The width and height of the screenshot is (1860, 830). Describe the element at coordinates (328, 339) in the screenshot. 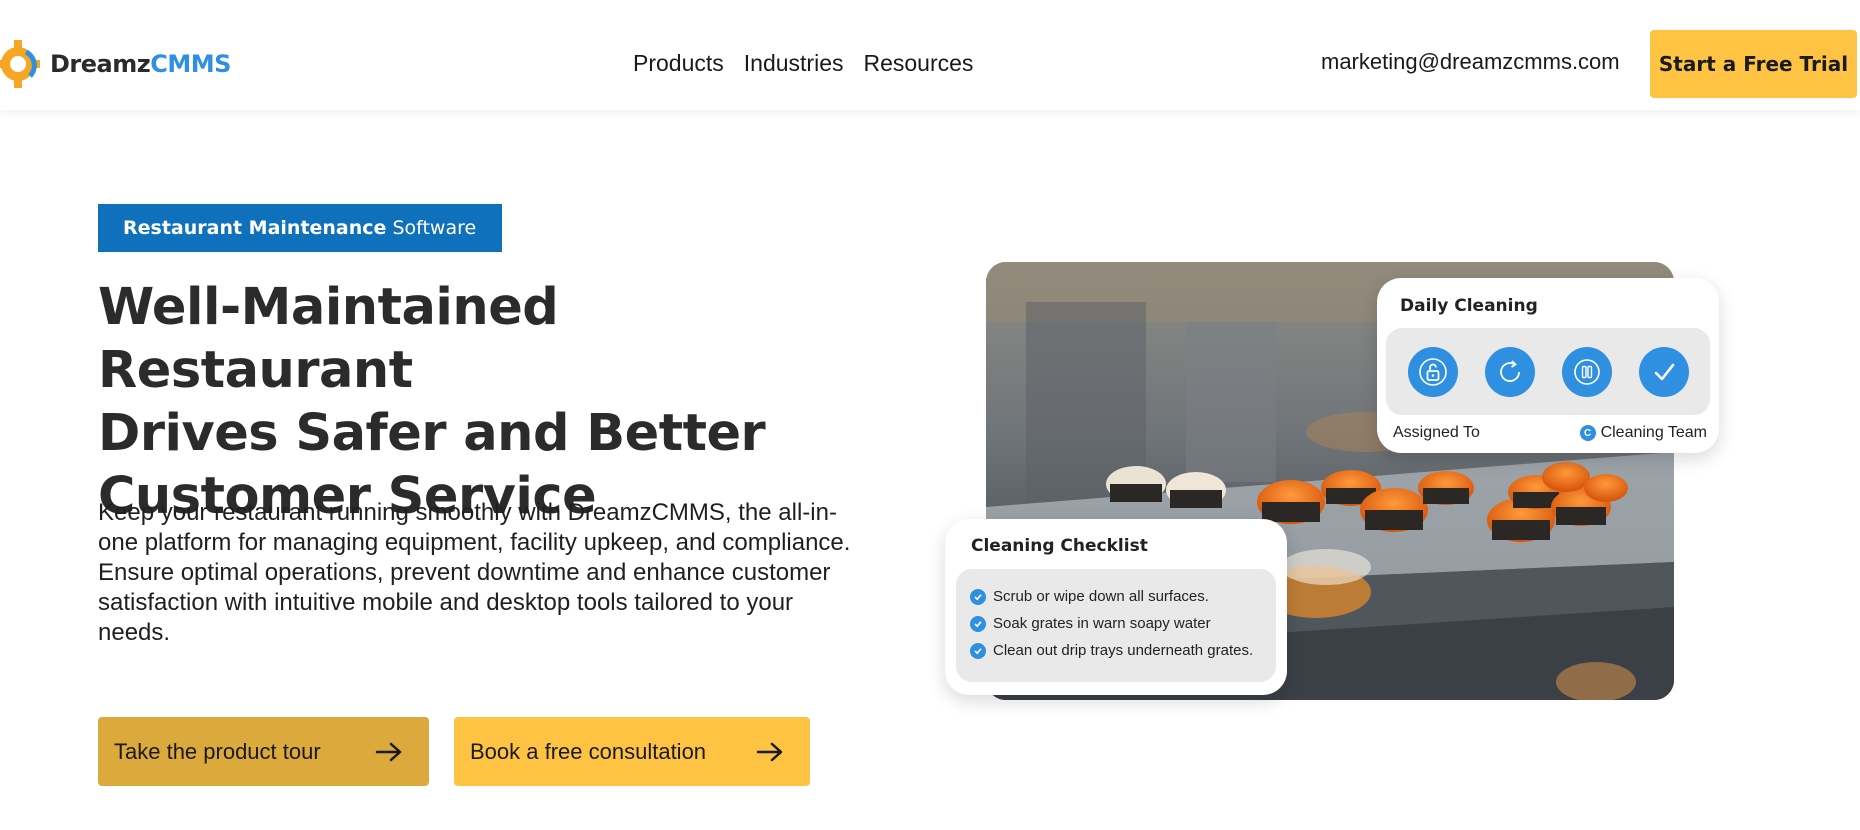

I see `headline-line-1: Well-Maintained Restaurant` at that location.